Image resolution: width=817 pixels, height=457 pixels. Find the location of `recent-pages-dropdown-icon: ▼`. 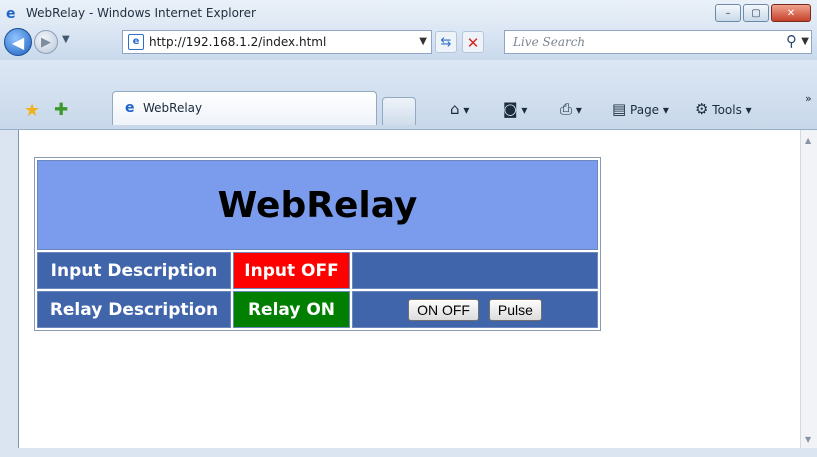

recent-pages-dropdown-icon: ▼ is located at coordinates (66, 39).